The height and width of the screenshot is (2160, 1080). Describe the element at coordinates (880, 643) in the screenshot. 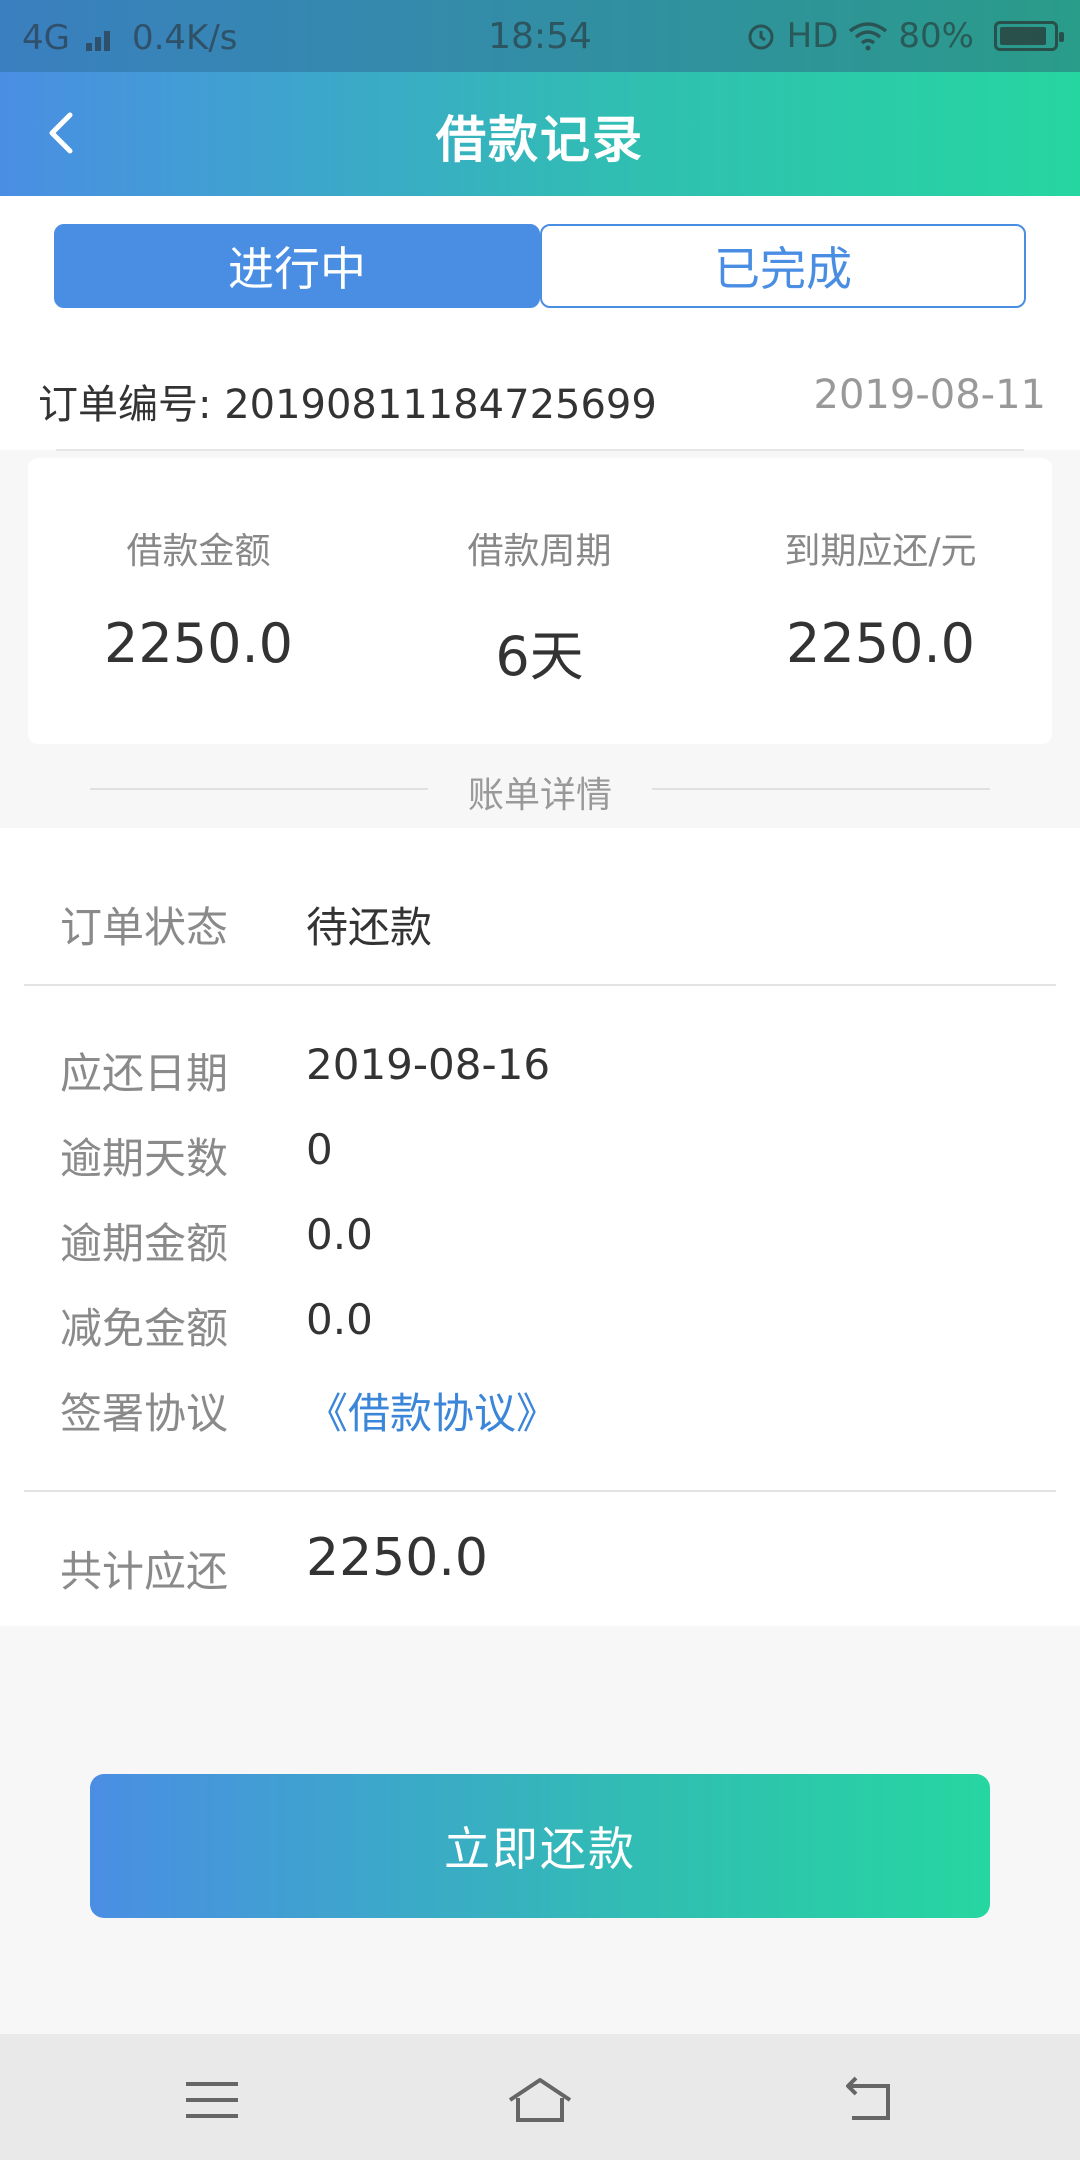

I see `summary-due-value: 2250.0` at that location.